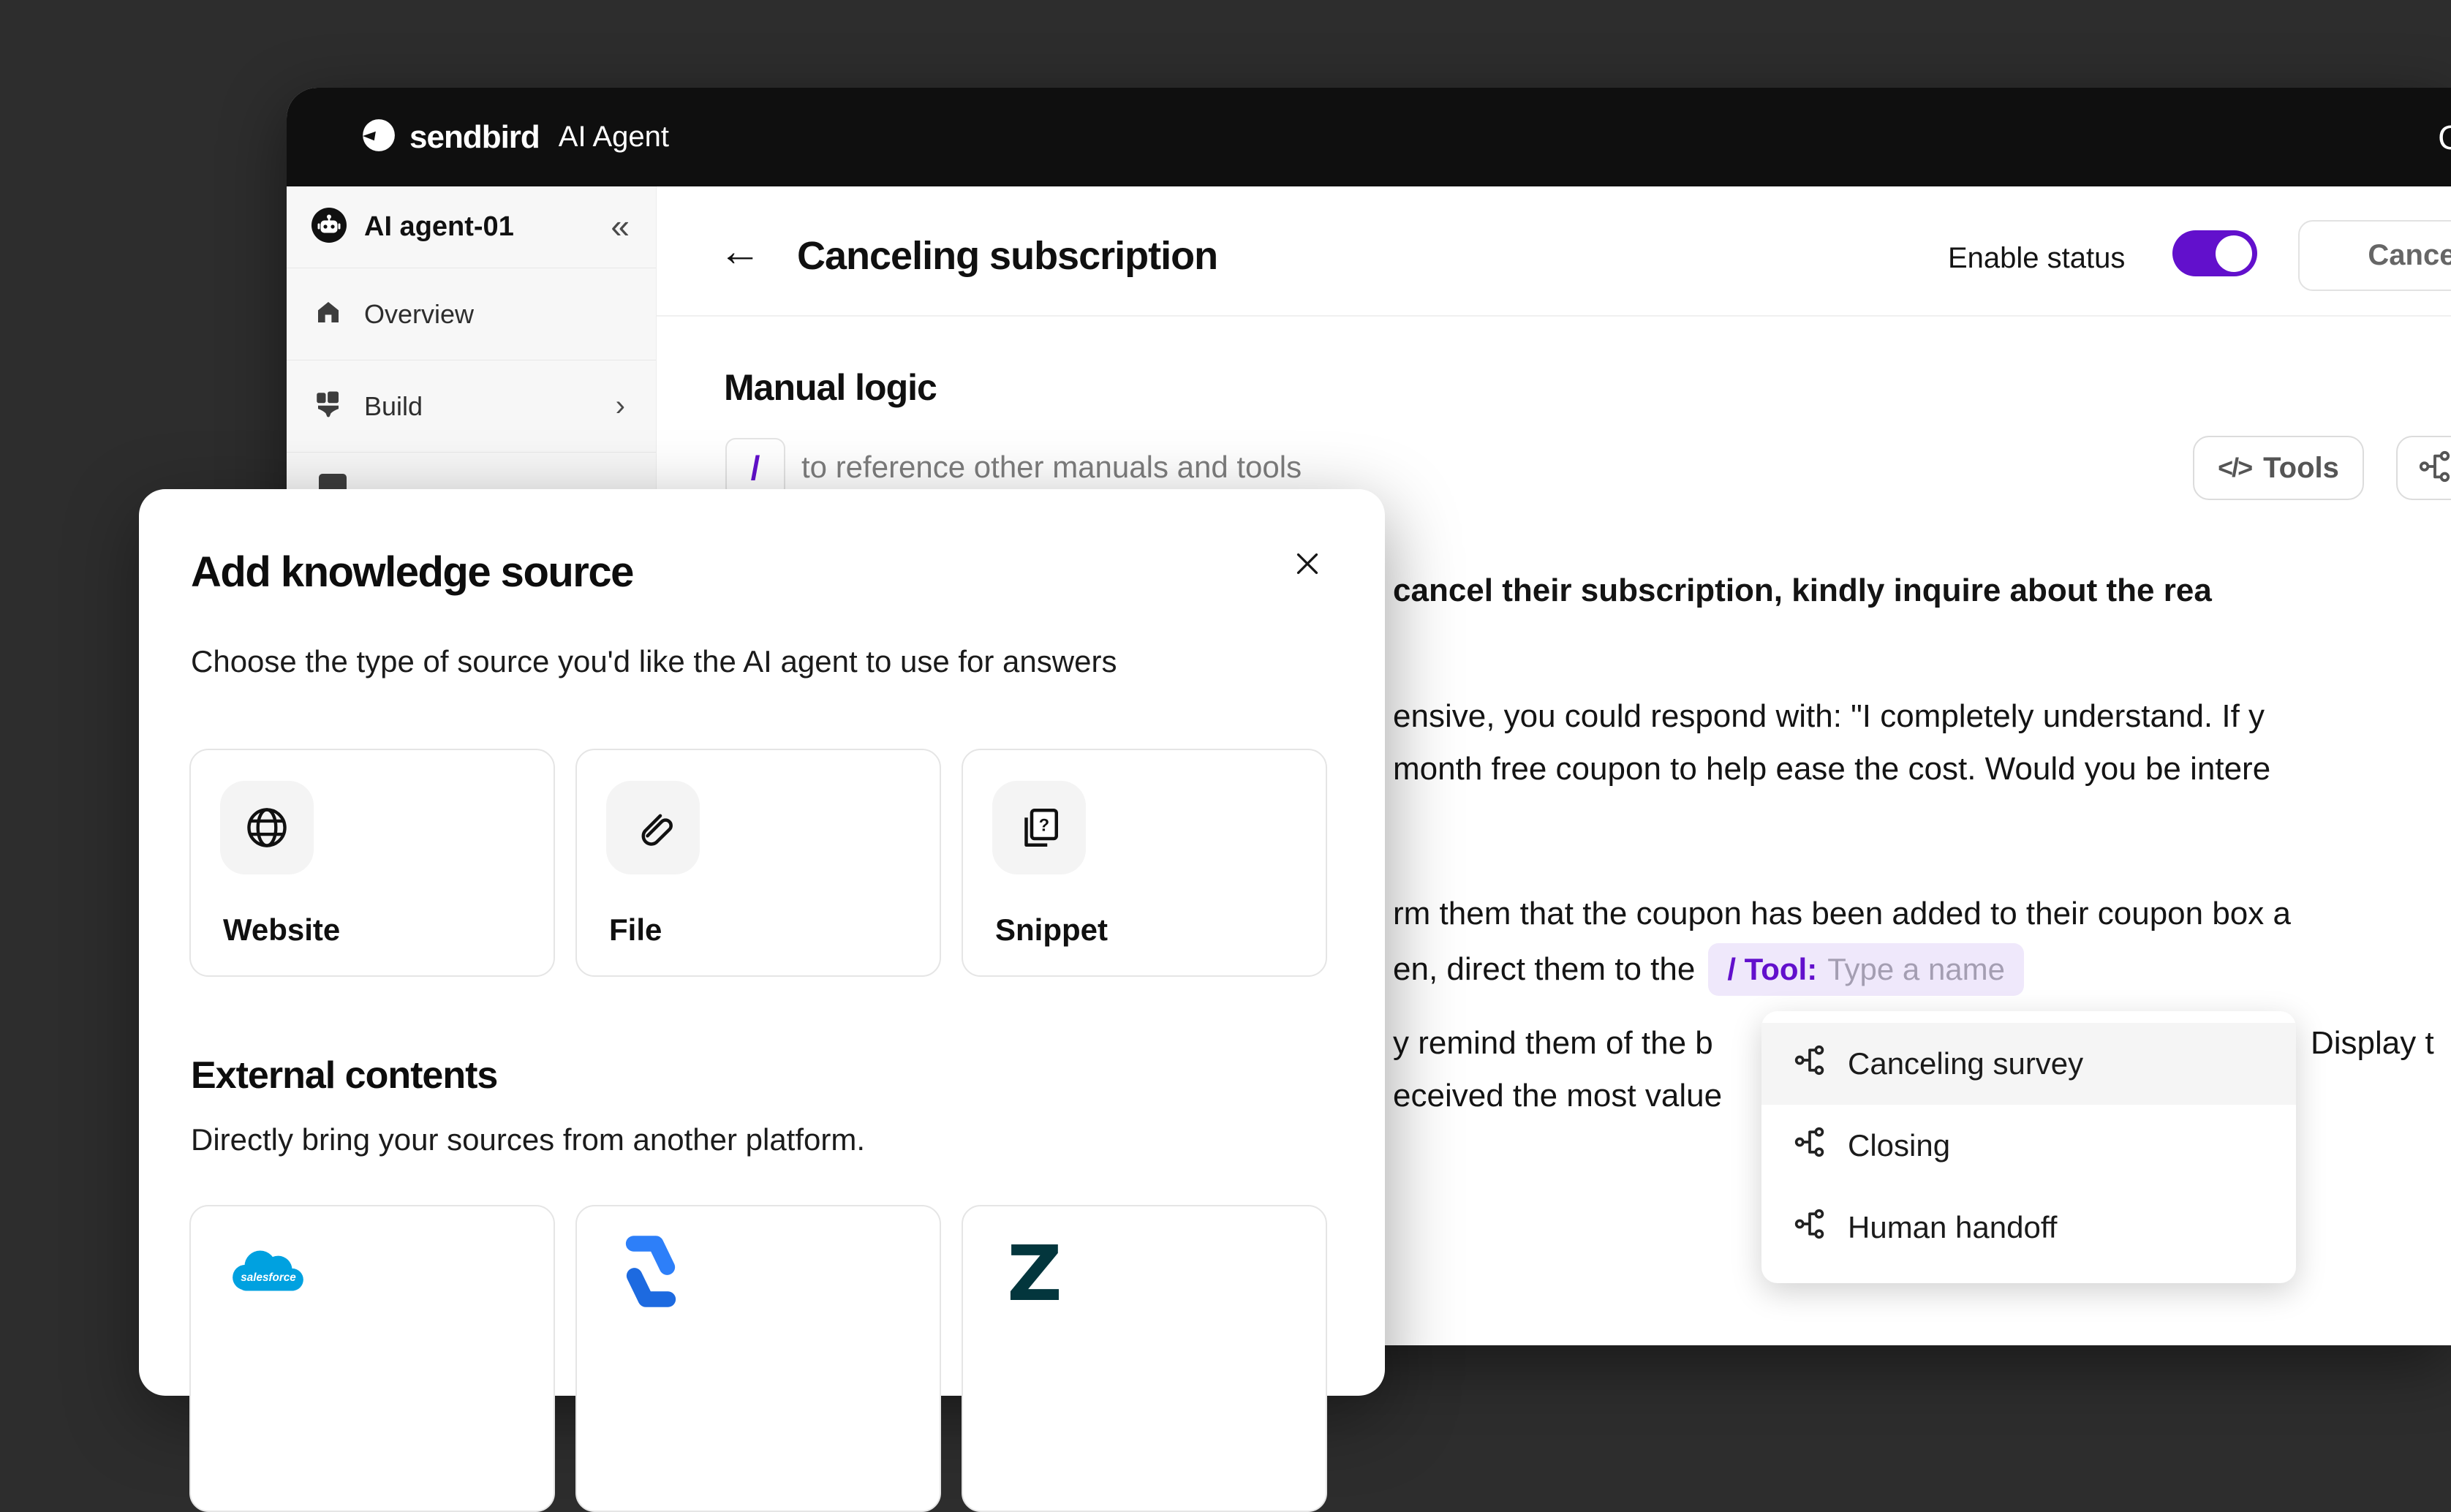  Describe the element at coordinates (378, 137) in the screenshot. I see `sendbird-logo-icon` at that location.